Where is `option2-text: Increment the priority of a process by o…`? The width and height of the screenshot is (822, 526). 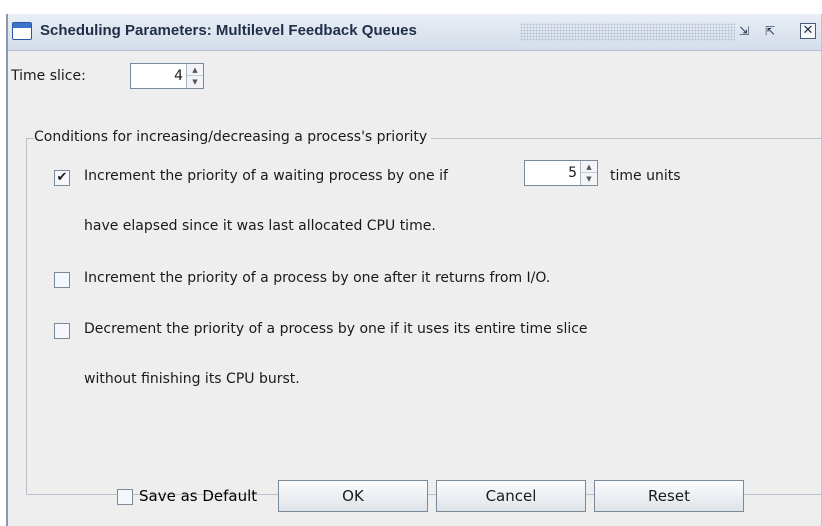
option2-text: Increment the priority of a process by o… is located at coordinates (317, 278).